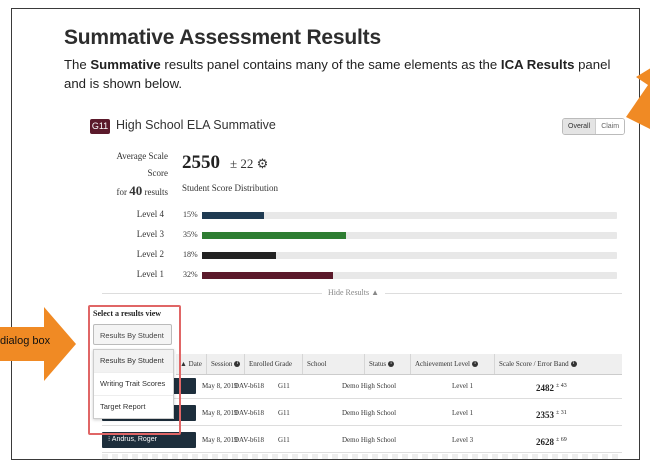 The width and height of the screenshot is (650, 465). I want to click on level-percent: 35%, so click(190, 234).